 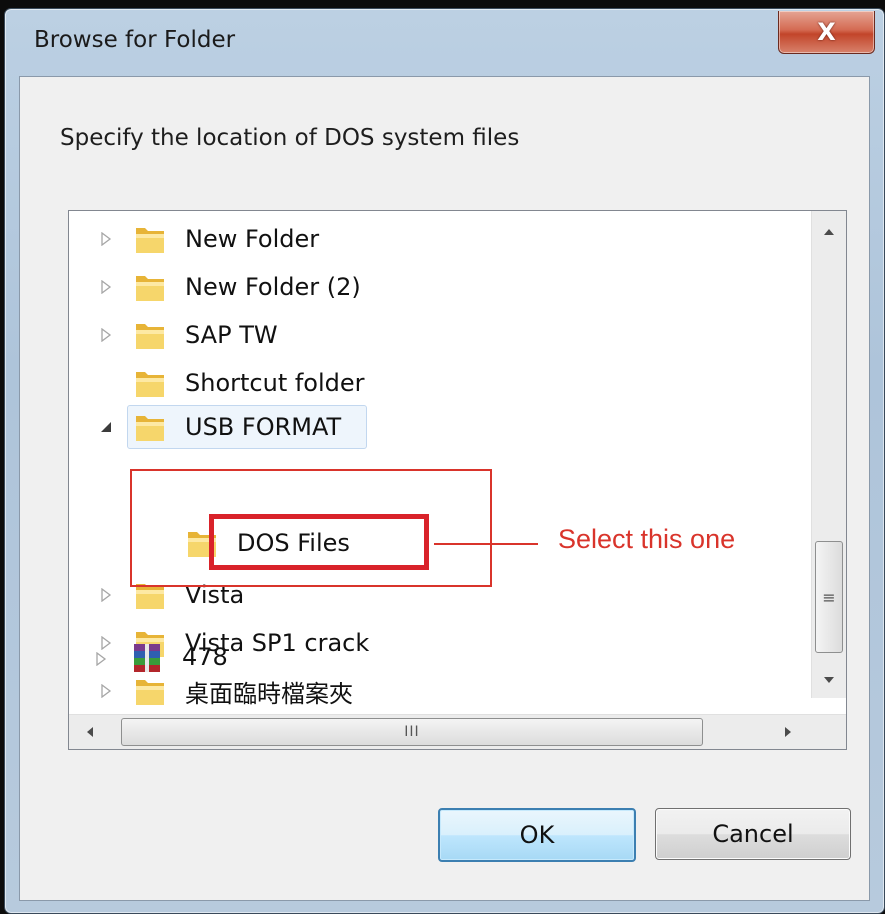 What do you see at coordinates (647, 539) in the screenshot?
I see `annotation-callout: Select this one` at bounding box center [647, 539].